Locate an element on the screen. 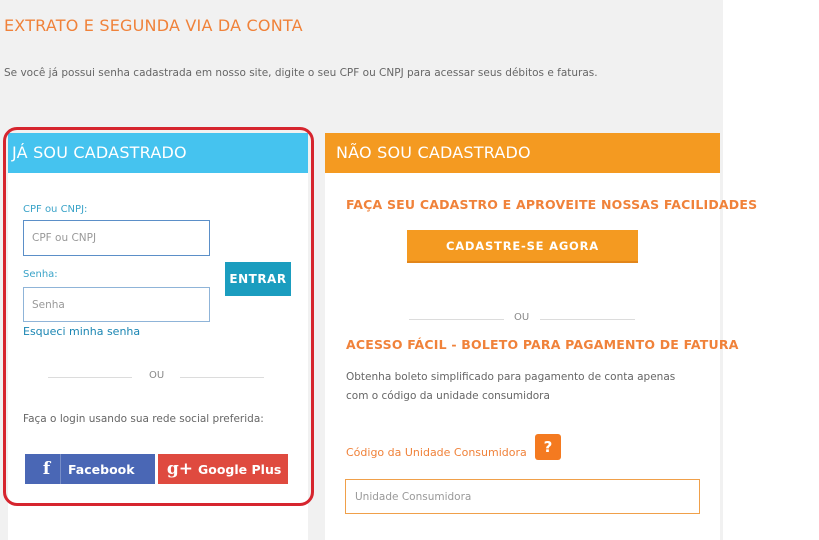 This screenshot has height=540, width=819. facebook-login-button: f Facebook is located at coordinates (90, 469).